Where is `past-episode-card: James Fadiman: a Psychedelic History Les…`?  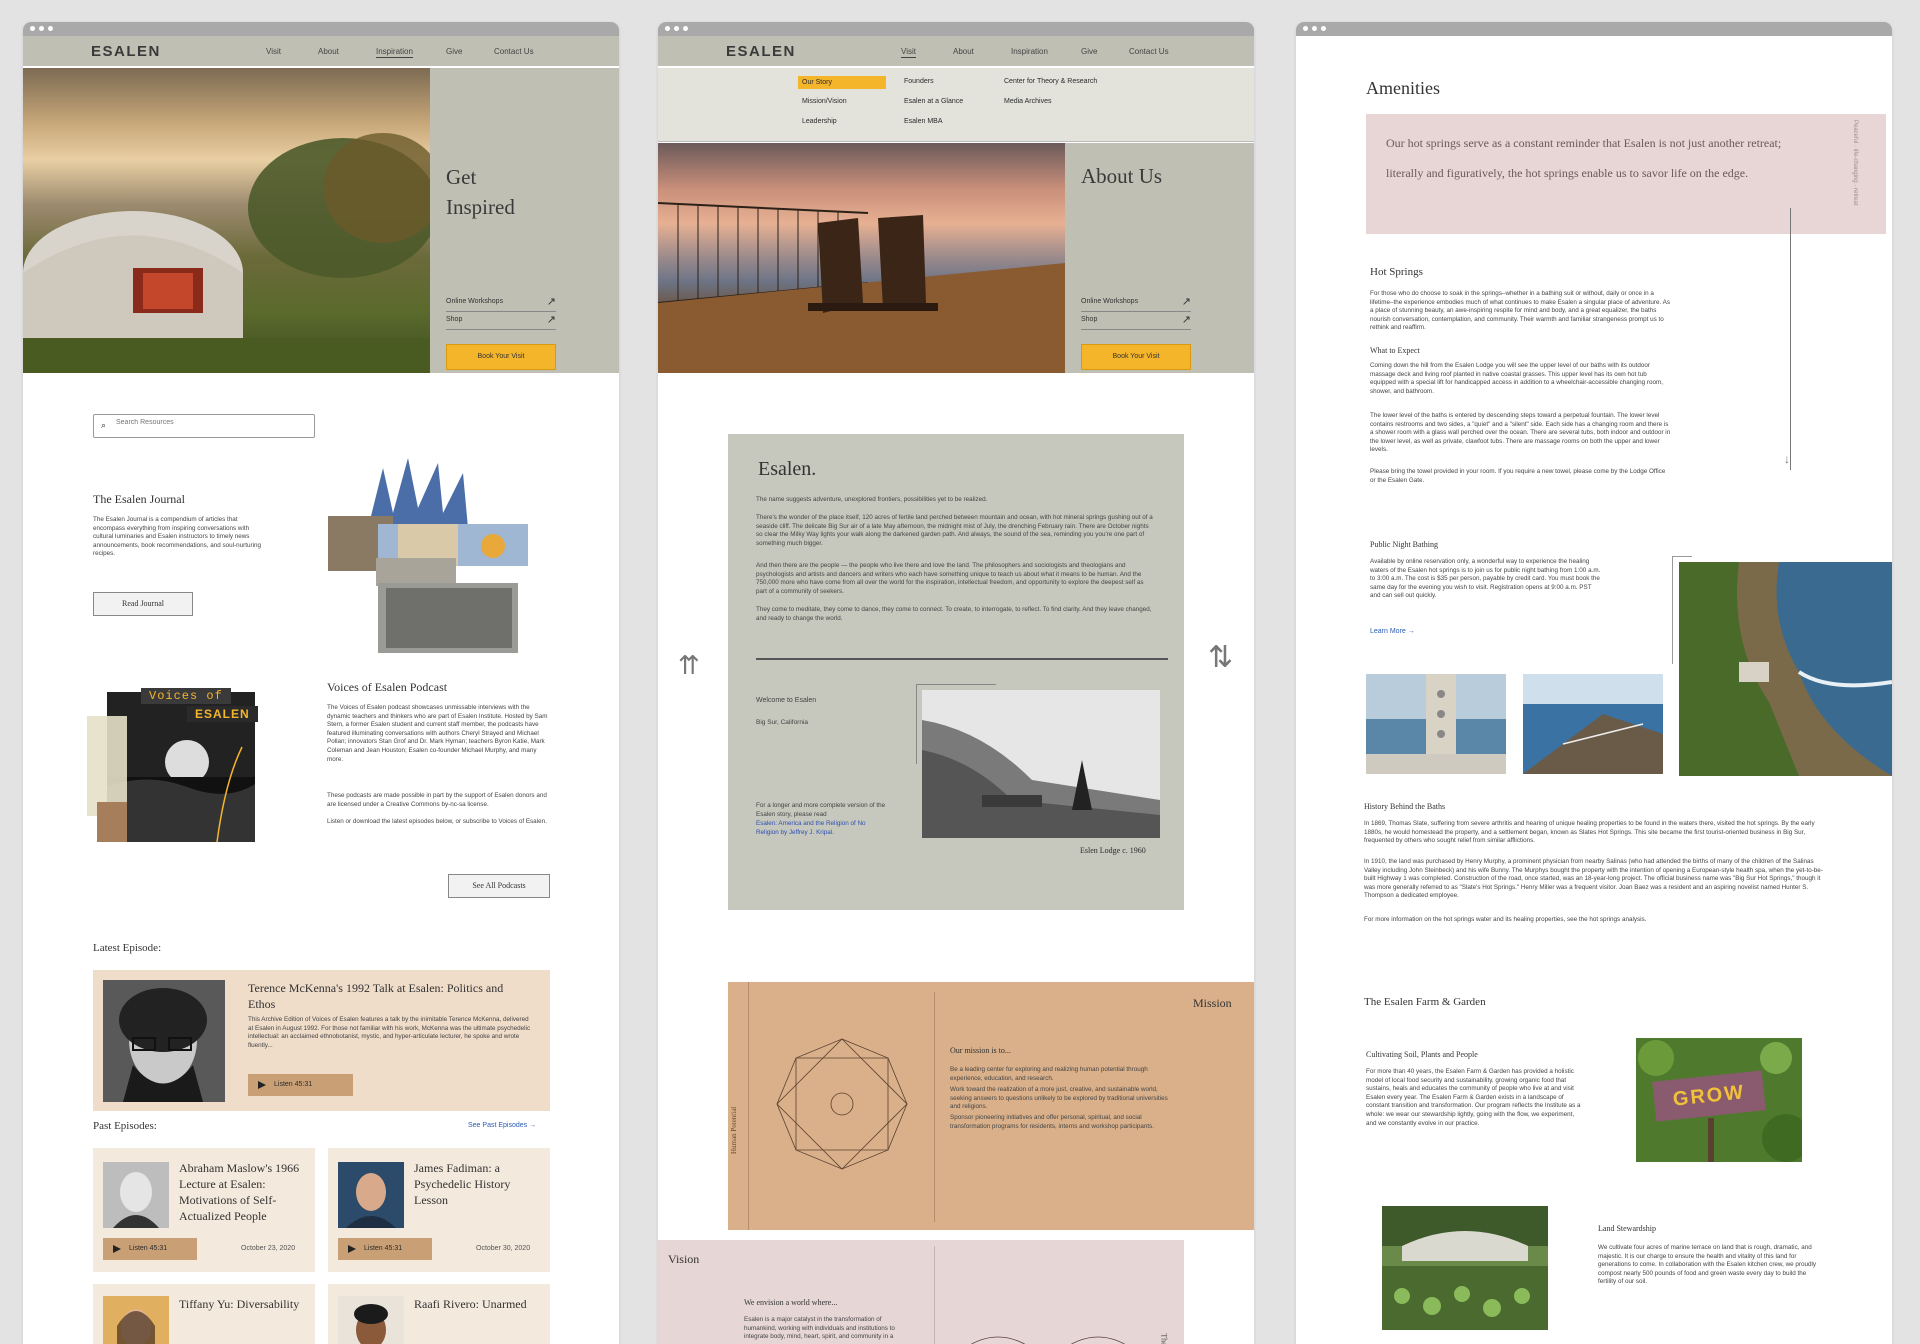 past-episode-card: James Fadiman: a Psychedelic History Les… is located at coordinates (439, 1210).